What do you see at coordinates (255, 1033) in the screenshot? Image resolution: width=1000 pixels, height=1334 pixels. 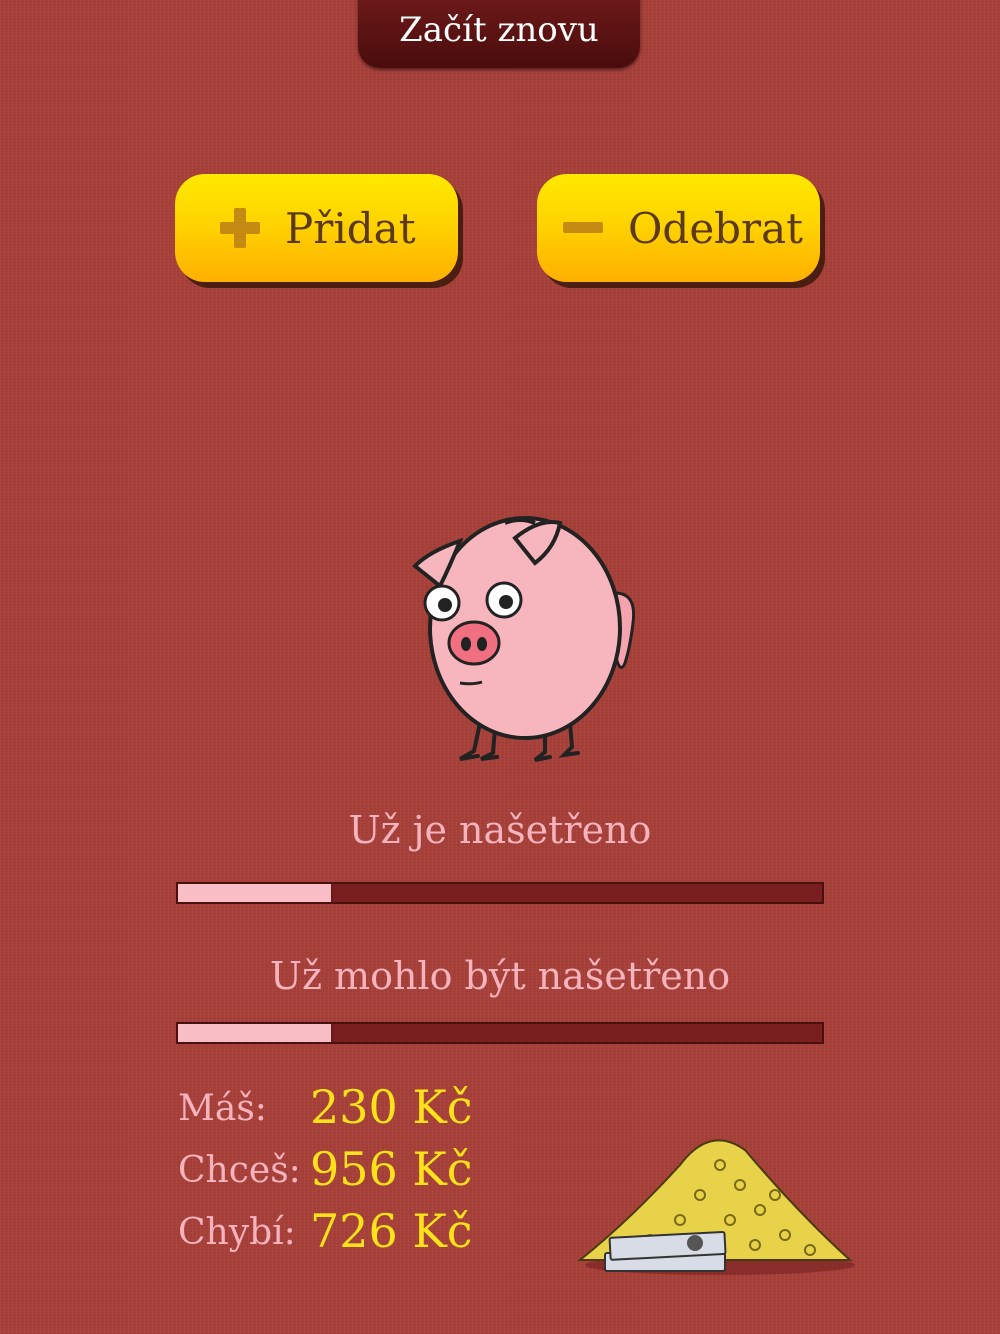 I see `should-be-saved-progress-fill` at bounding box center [255, 1033].